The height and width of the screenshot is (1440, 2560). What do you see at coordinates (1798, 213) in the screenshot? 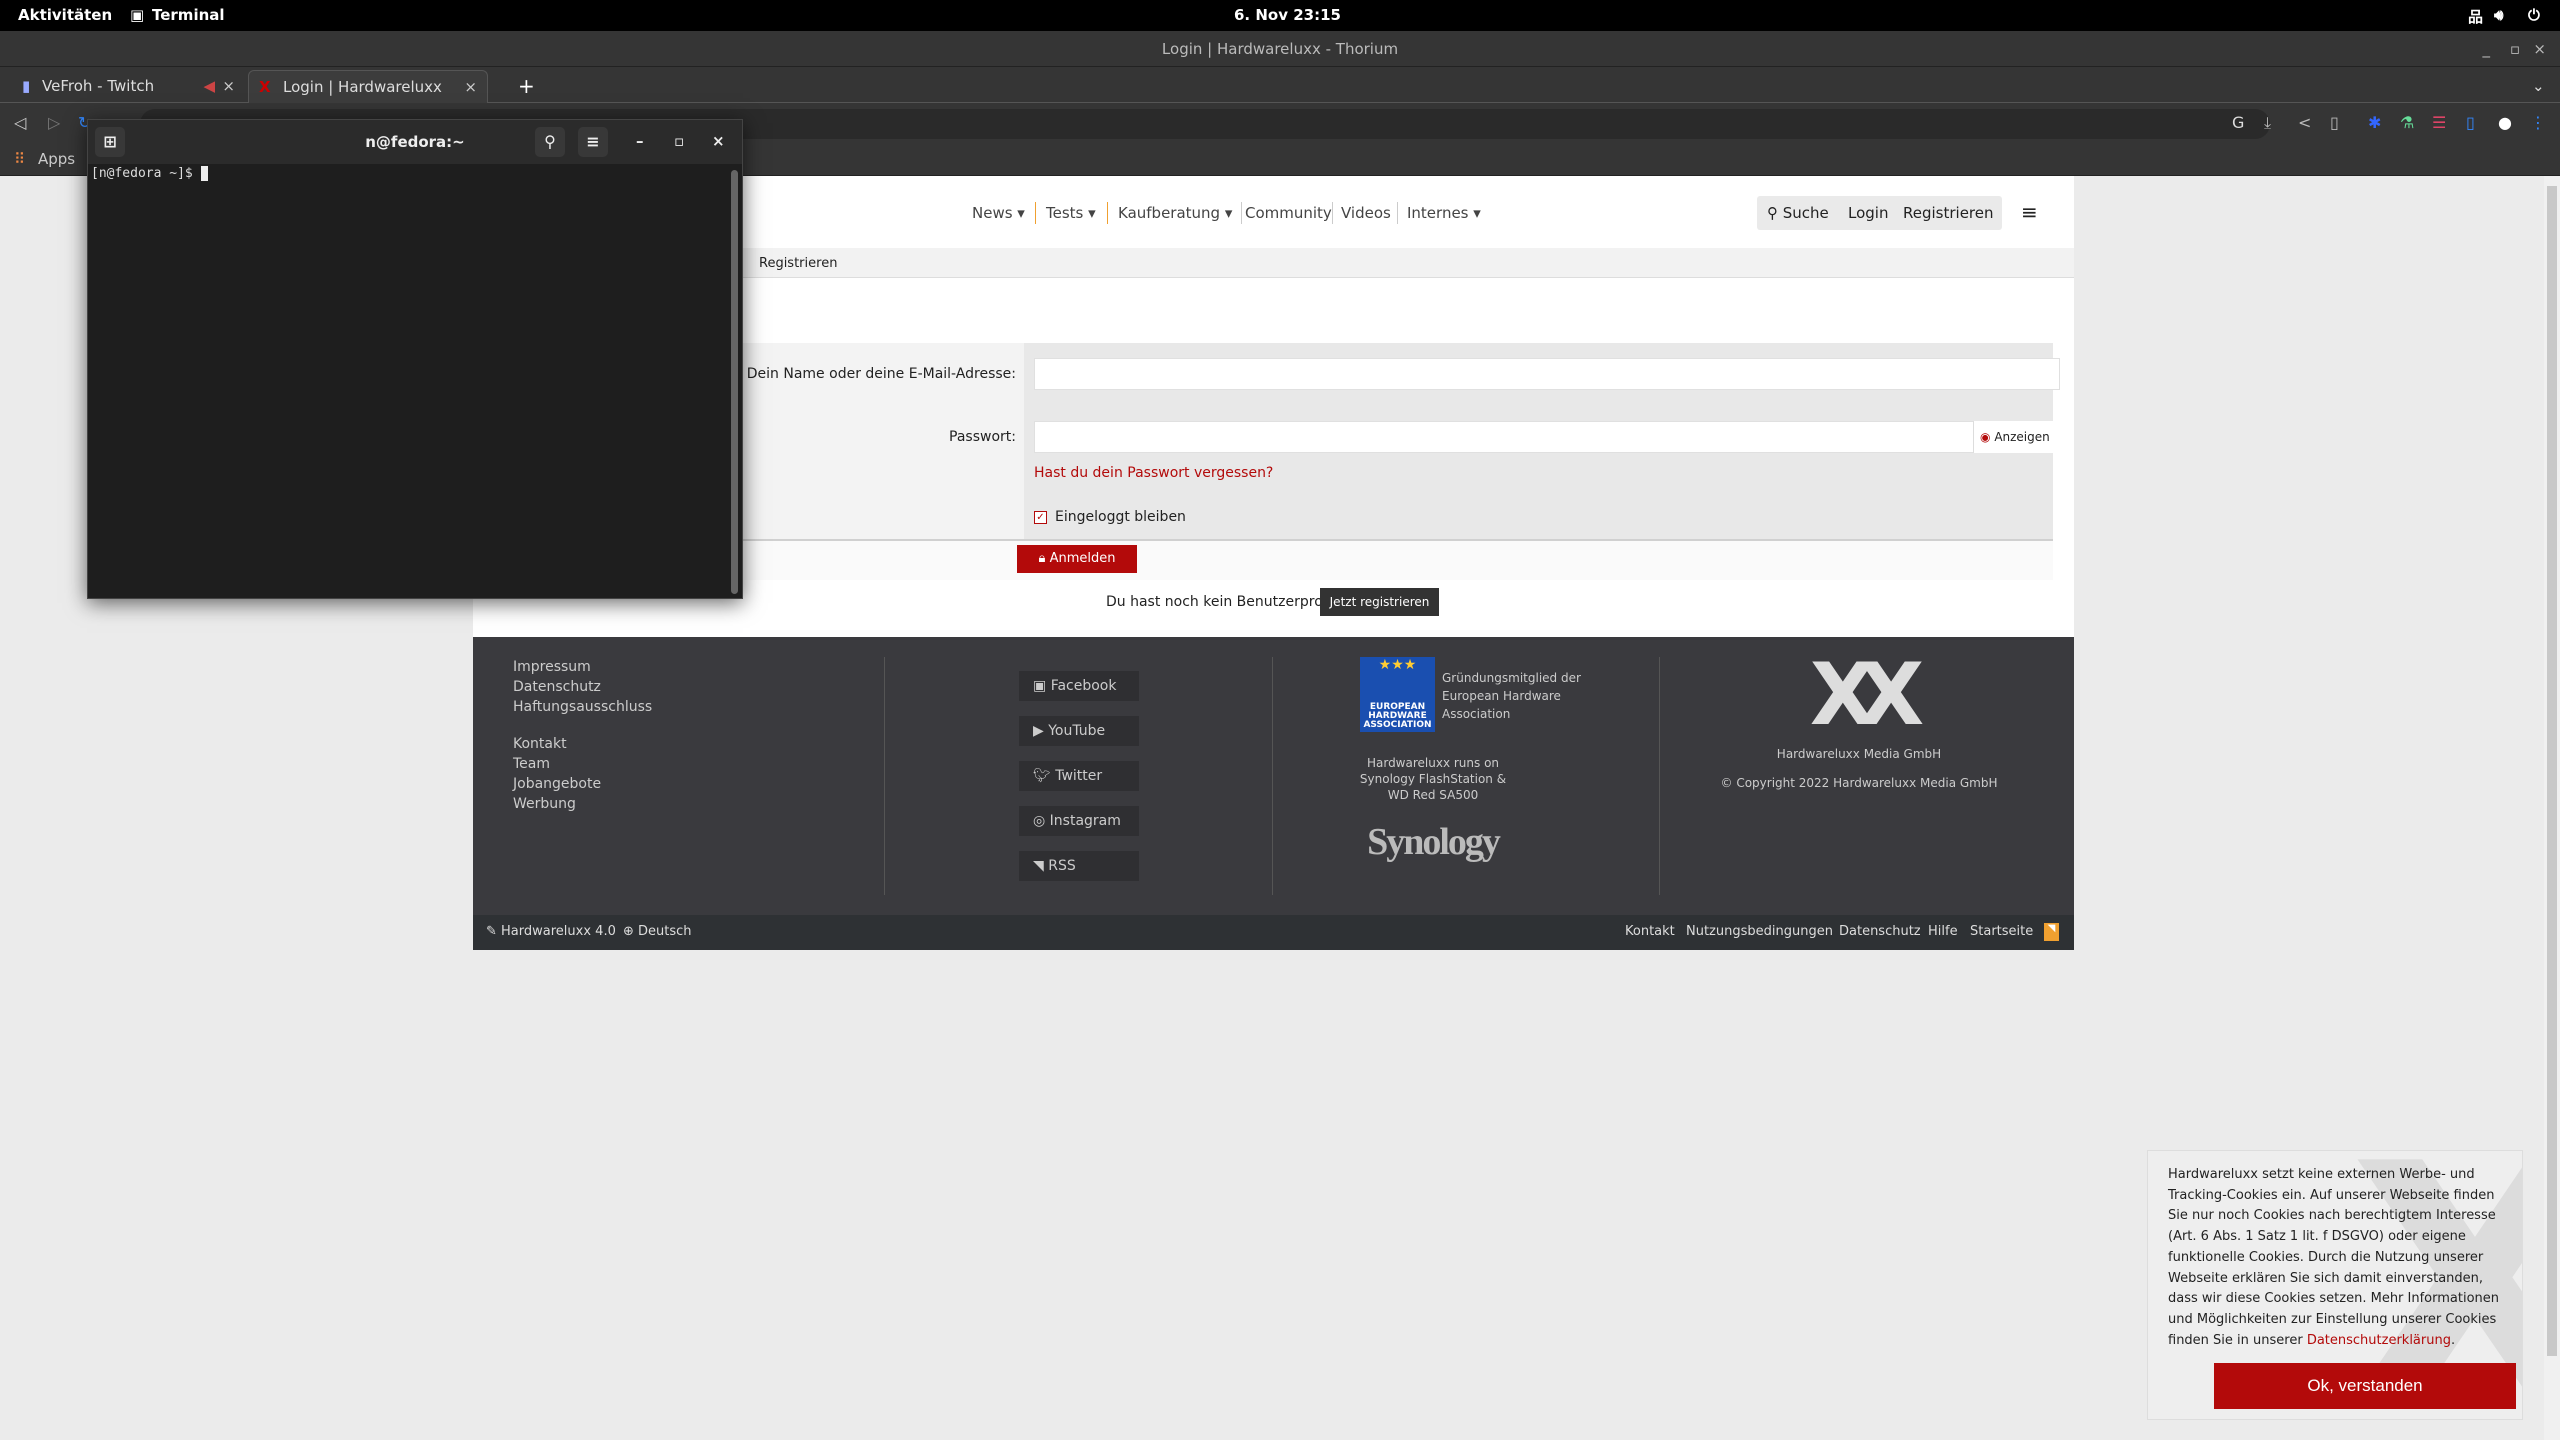
I see `search-button: ⚲ Suche` at bounding box center [1798, 213].